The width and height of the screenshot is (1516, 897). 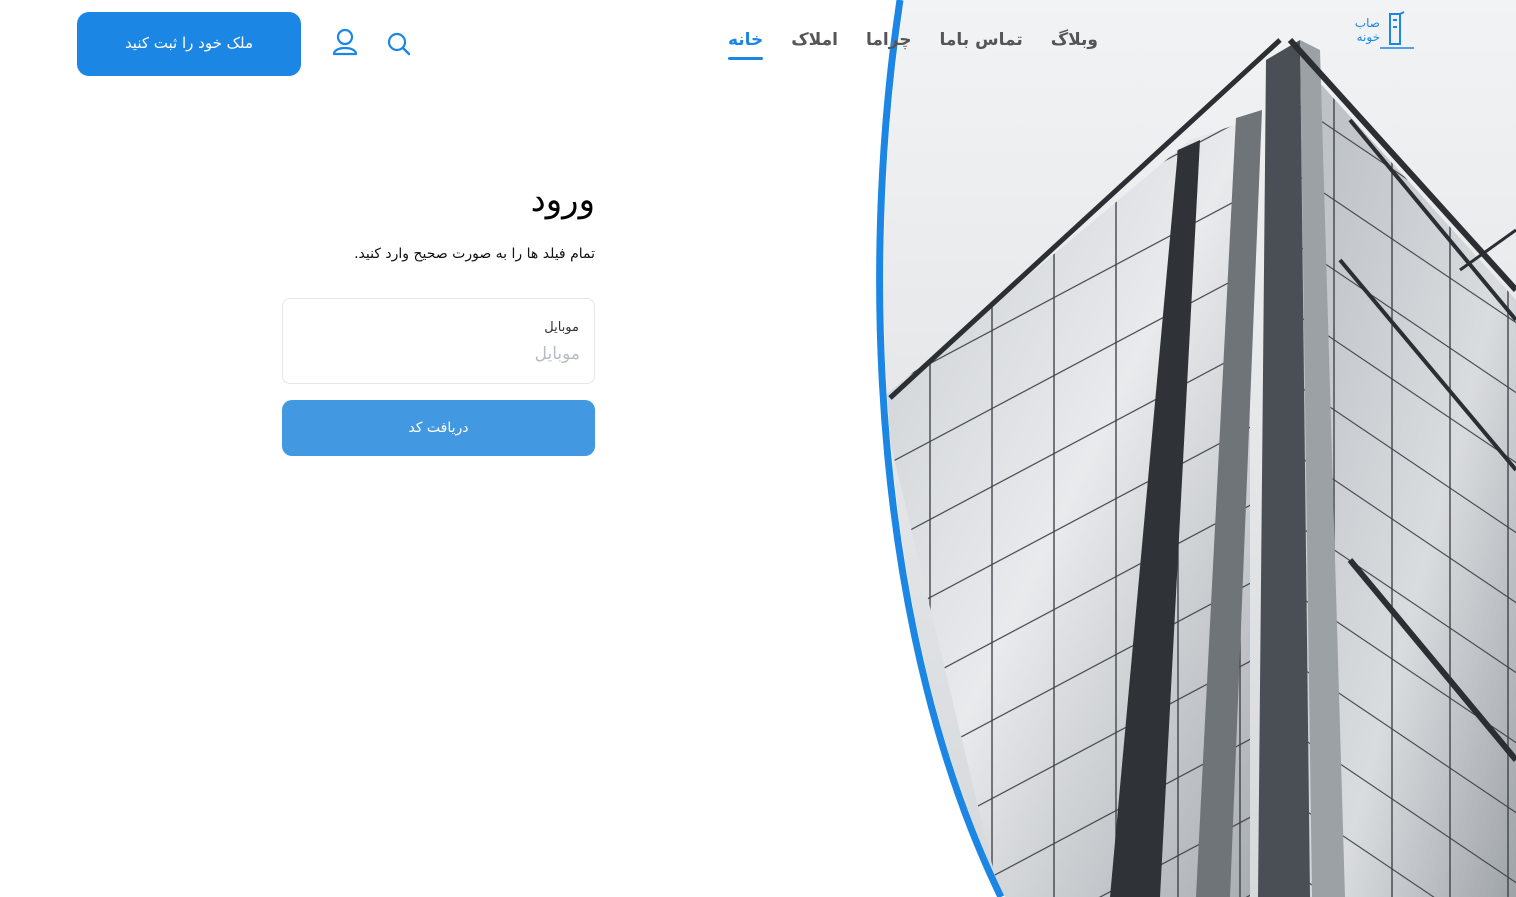 What do you see at coordinates (474, 254) in the screenshot?
I see `form-instructions: تمام فیلد ها را به صورت صحیح وارد کنید.` at bounding box center [474, 254].